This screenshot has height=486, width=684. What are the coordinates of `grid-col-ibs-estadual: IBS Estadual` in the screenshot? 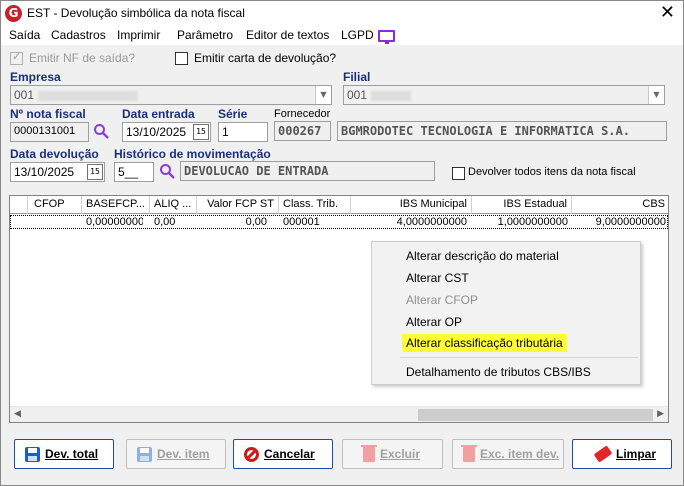 It's located at (522, 205).